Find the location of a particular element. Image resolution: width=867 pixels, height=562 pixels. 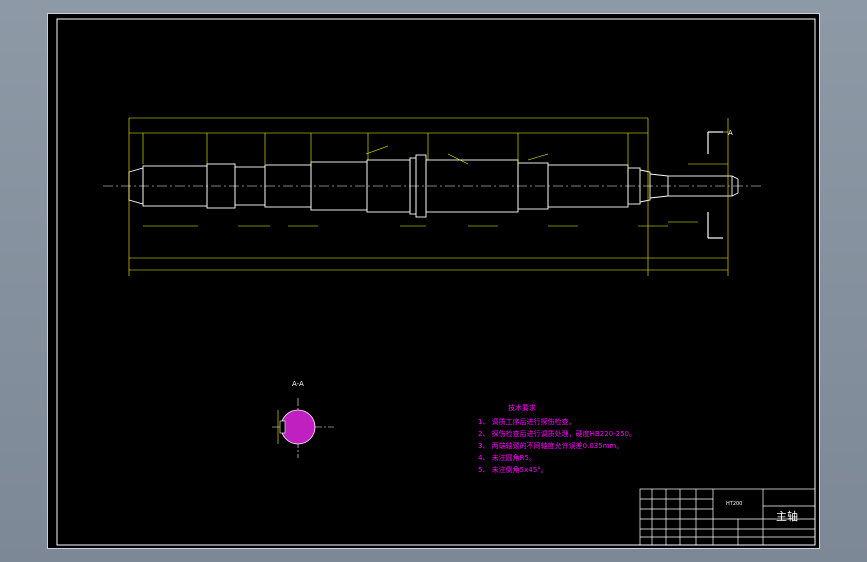

view-label: A is located at coordinates (730, 133).